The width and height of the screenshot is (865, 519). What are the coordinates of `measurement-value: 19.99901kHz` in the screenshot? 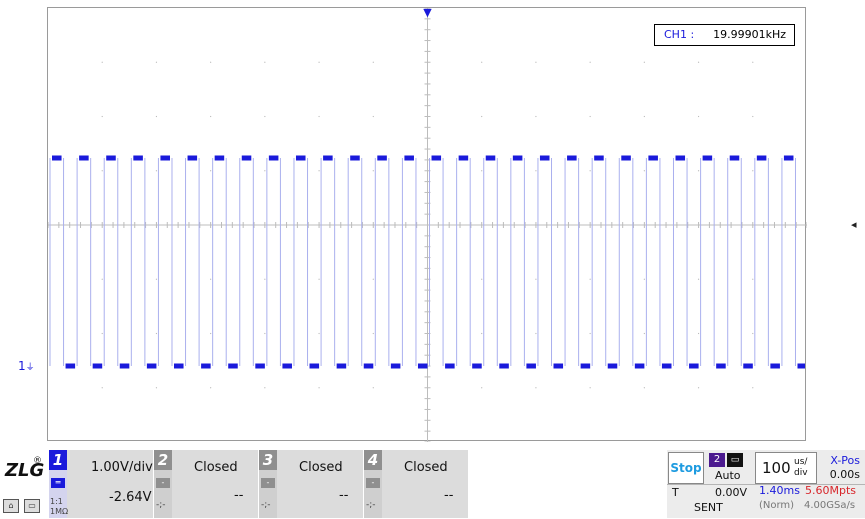 It's located at (749, 34).